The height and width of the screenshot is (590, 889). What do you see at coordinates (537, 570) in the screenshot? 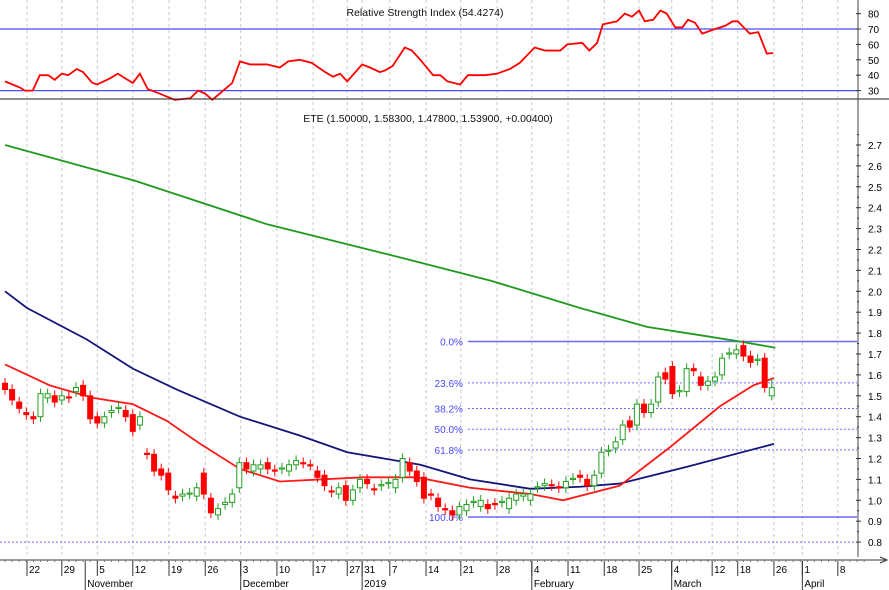
I see `date-tick-label: 4` at bounding box center [537, 570].